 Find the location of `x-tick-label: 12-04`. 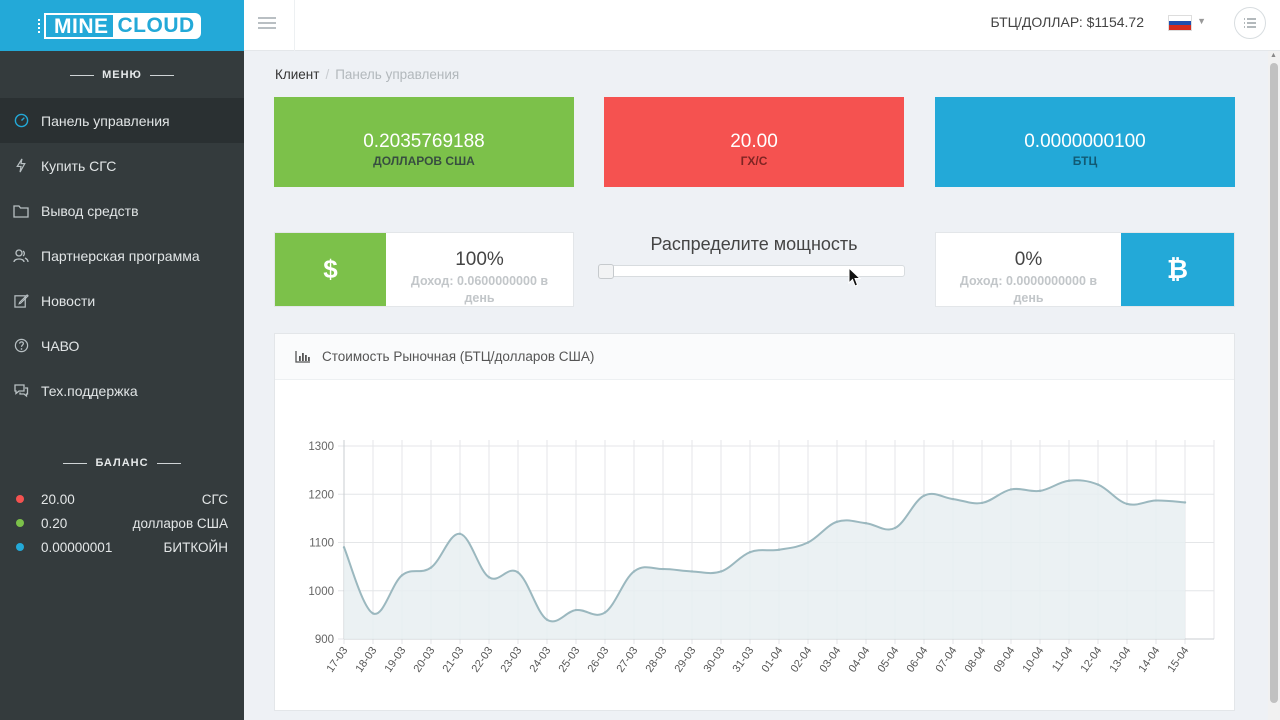

x-tick-label: 12-04 is located at coordinates (1091, 660).